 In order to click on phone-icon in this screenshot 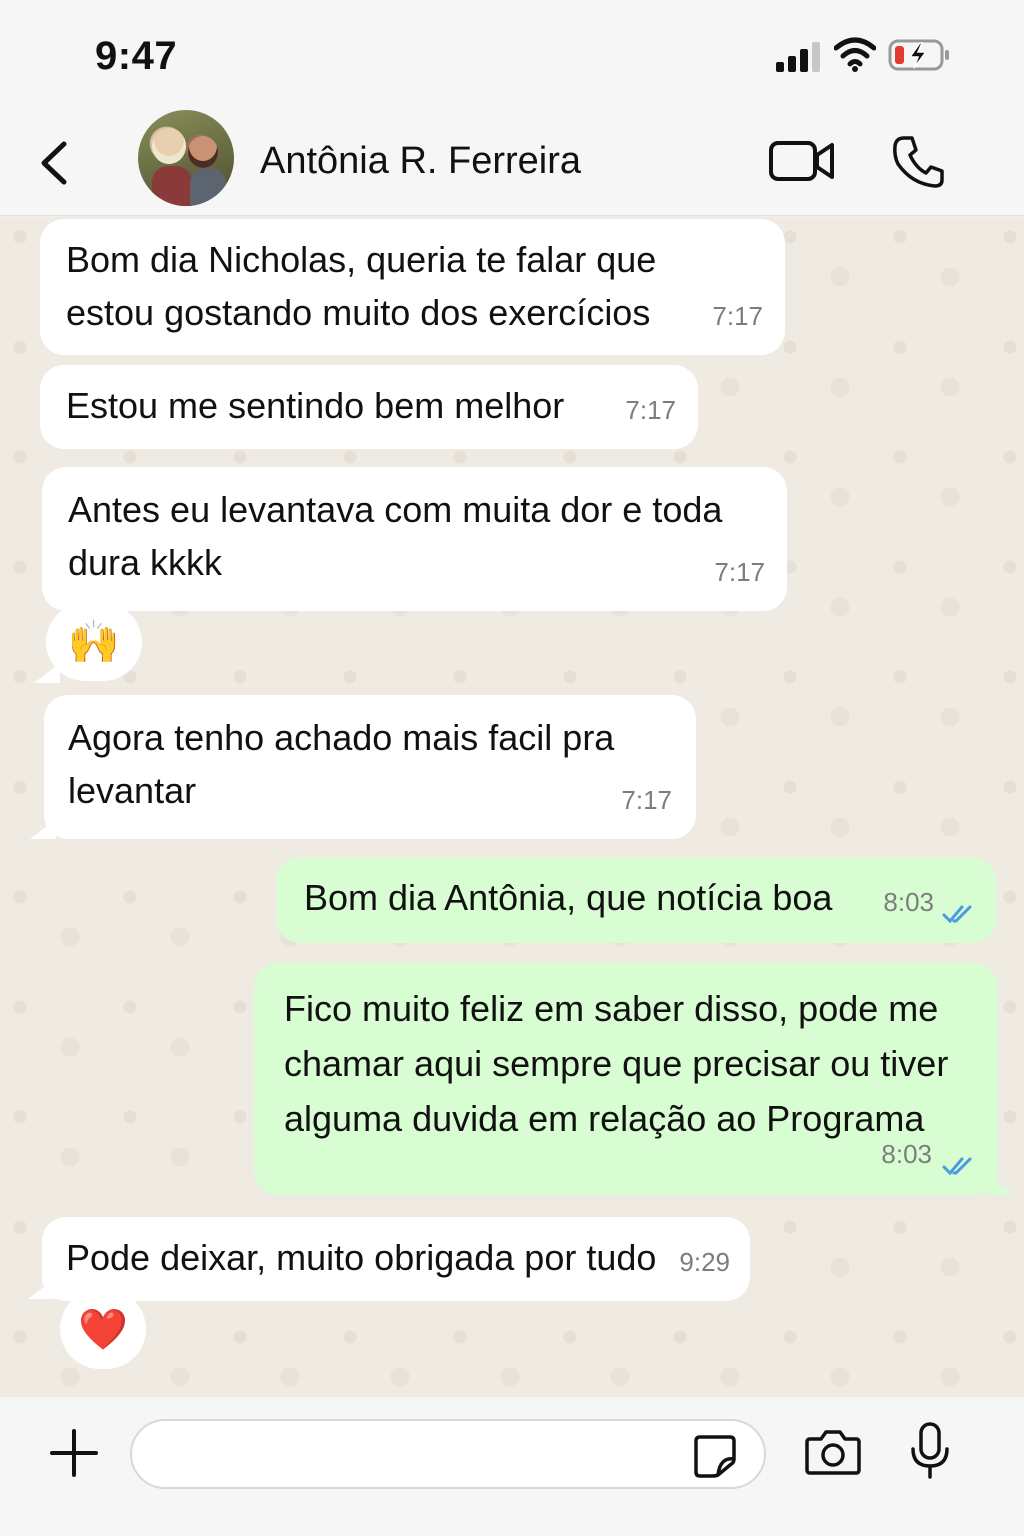, I will do `click(918, 162)`.